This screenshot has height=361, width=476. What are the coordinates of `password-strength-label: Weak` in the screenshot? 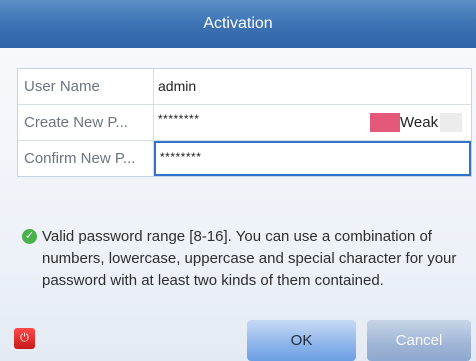 It's located at (419, 122).